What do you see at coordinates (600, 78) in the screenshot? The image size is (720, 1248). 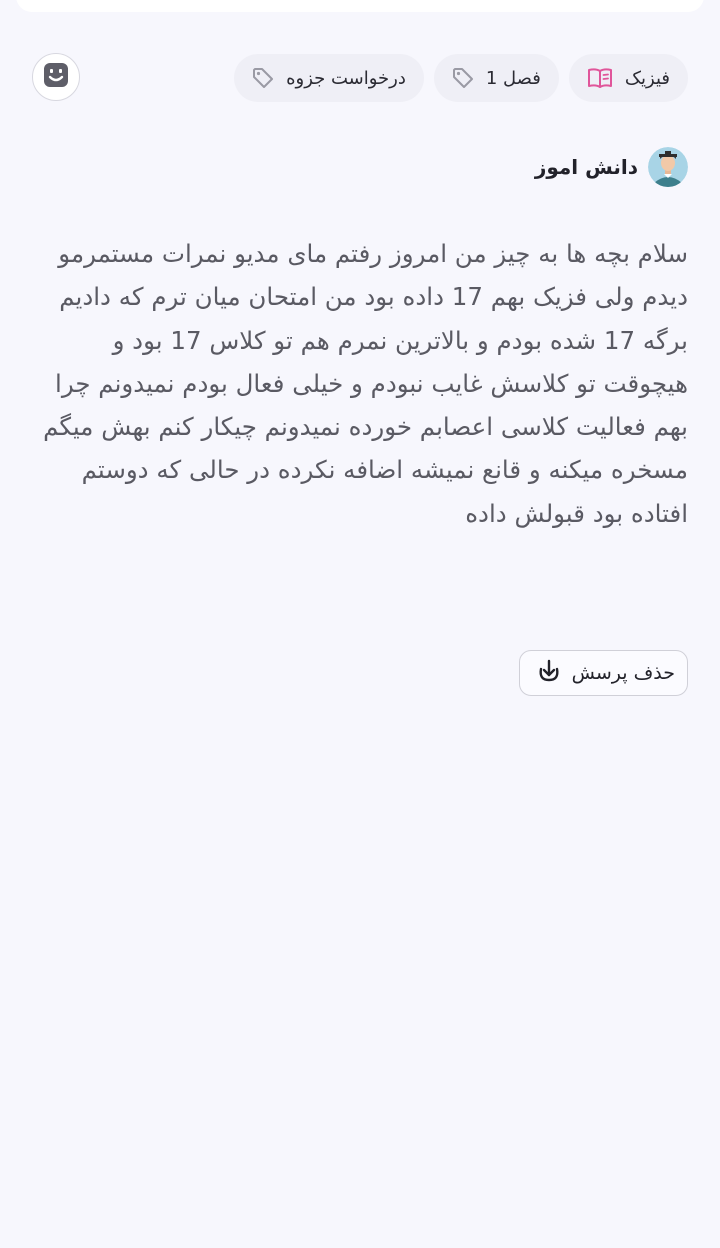 I see `book-icon` at bounding box center [600, 78].